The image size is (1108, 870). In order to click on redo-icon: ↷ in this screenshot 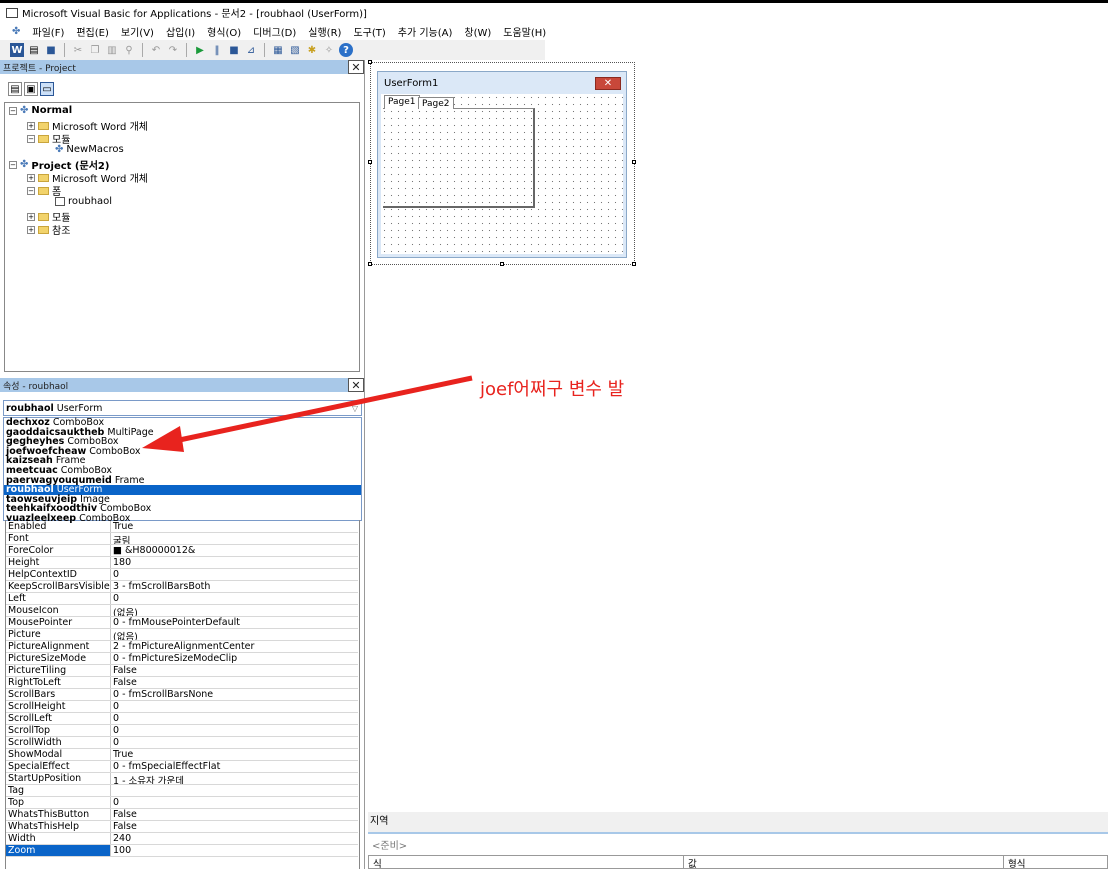, I will do `click(173, 50)`.